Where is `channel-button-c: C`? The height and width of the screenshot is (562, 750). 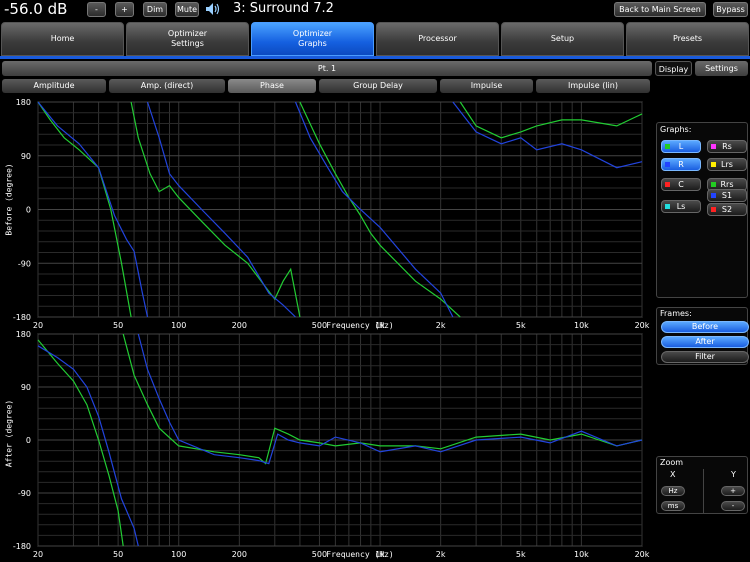
channel-button-c: C is located at coordinates (681, 184).